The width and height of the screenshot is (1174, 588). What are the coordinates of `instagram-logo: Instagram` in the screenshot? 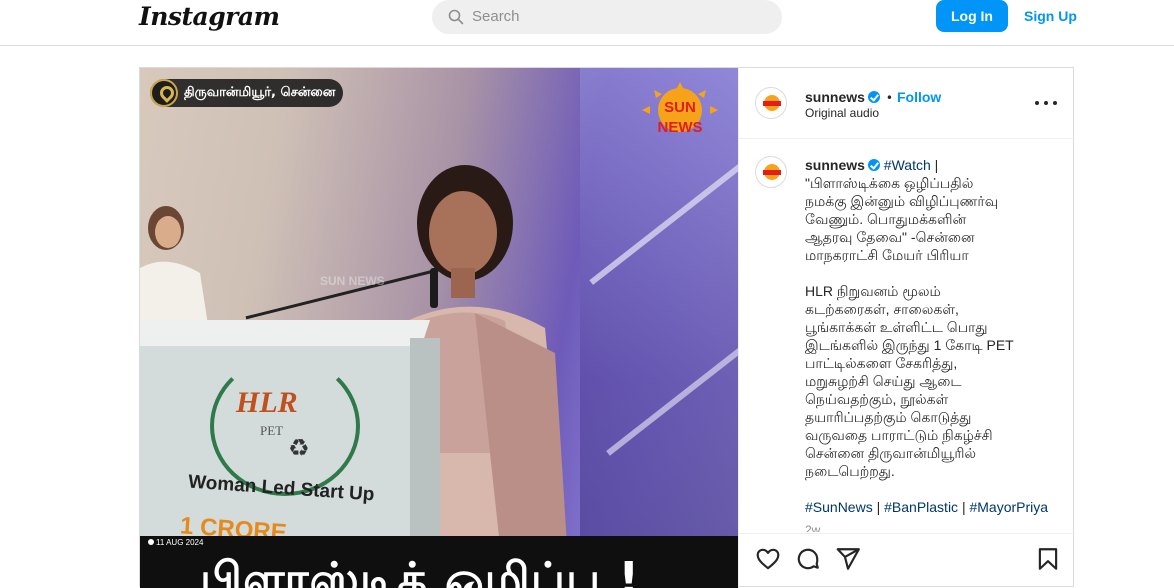 It's located at (209, 16).